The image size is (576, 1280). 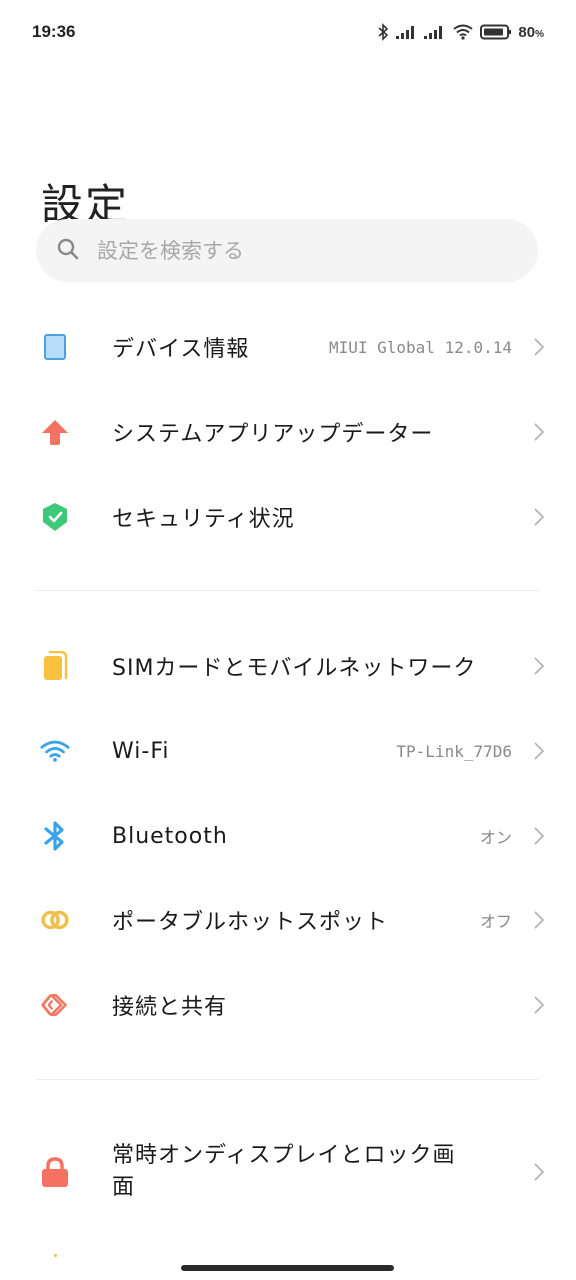 I want to click on arrow-up-icon, so click(x=55, y=432).